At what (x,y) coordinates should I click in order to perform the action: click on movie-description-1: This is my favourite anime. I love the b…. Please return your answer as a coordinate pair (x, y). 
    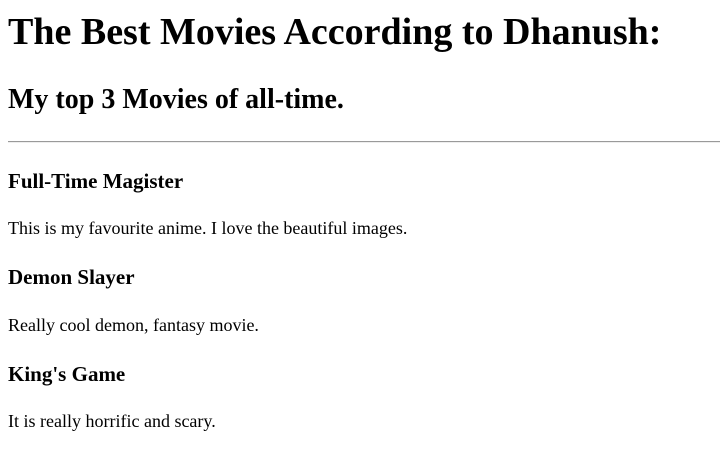
    Looking at the image, I should click on (208, 228).